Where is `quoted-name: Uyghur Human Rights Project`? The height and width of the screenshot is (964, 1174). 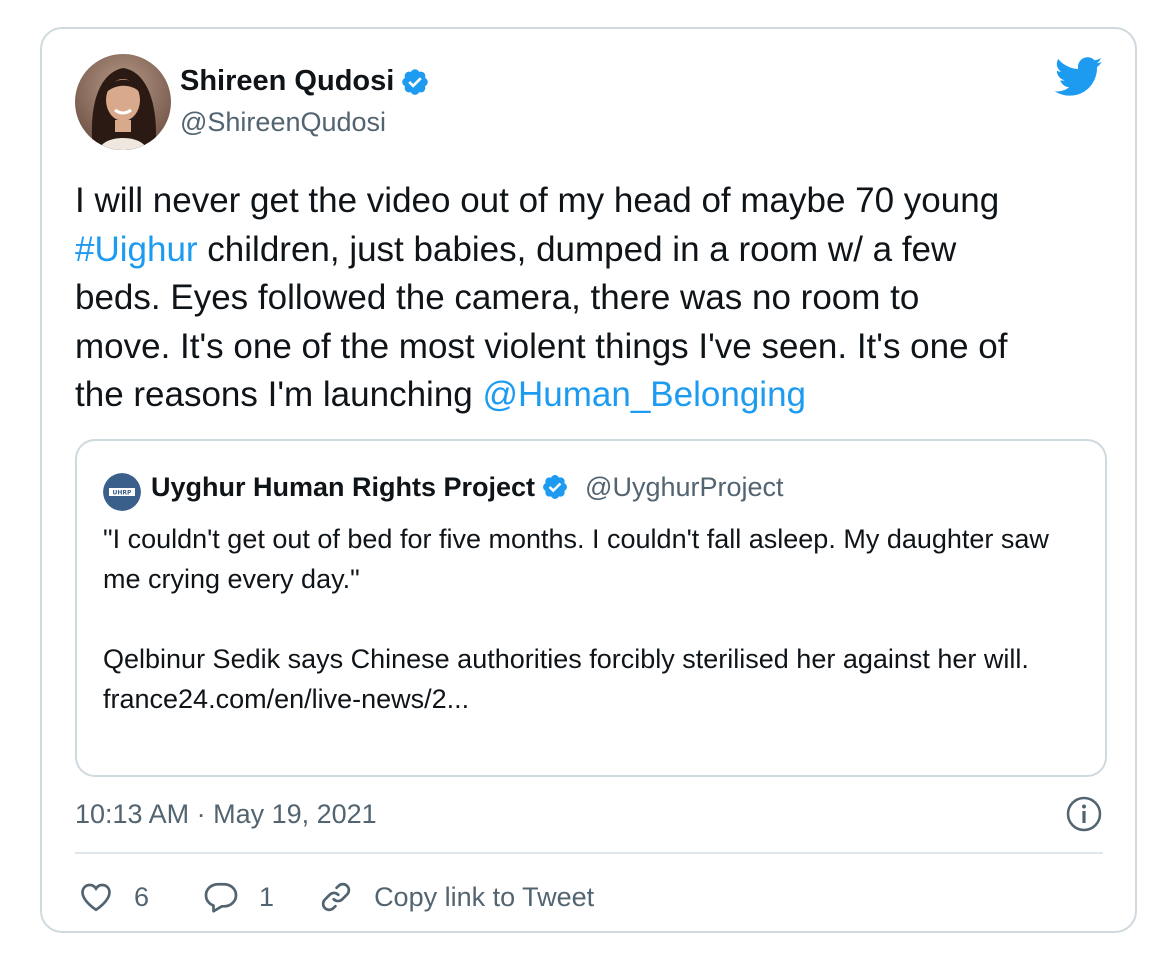
quoted-name: Uyghur Human Rights Project is located at coordinates (343, 487).